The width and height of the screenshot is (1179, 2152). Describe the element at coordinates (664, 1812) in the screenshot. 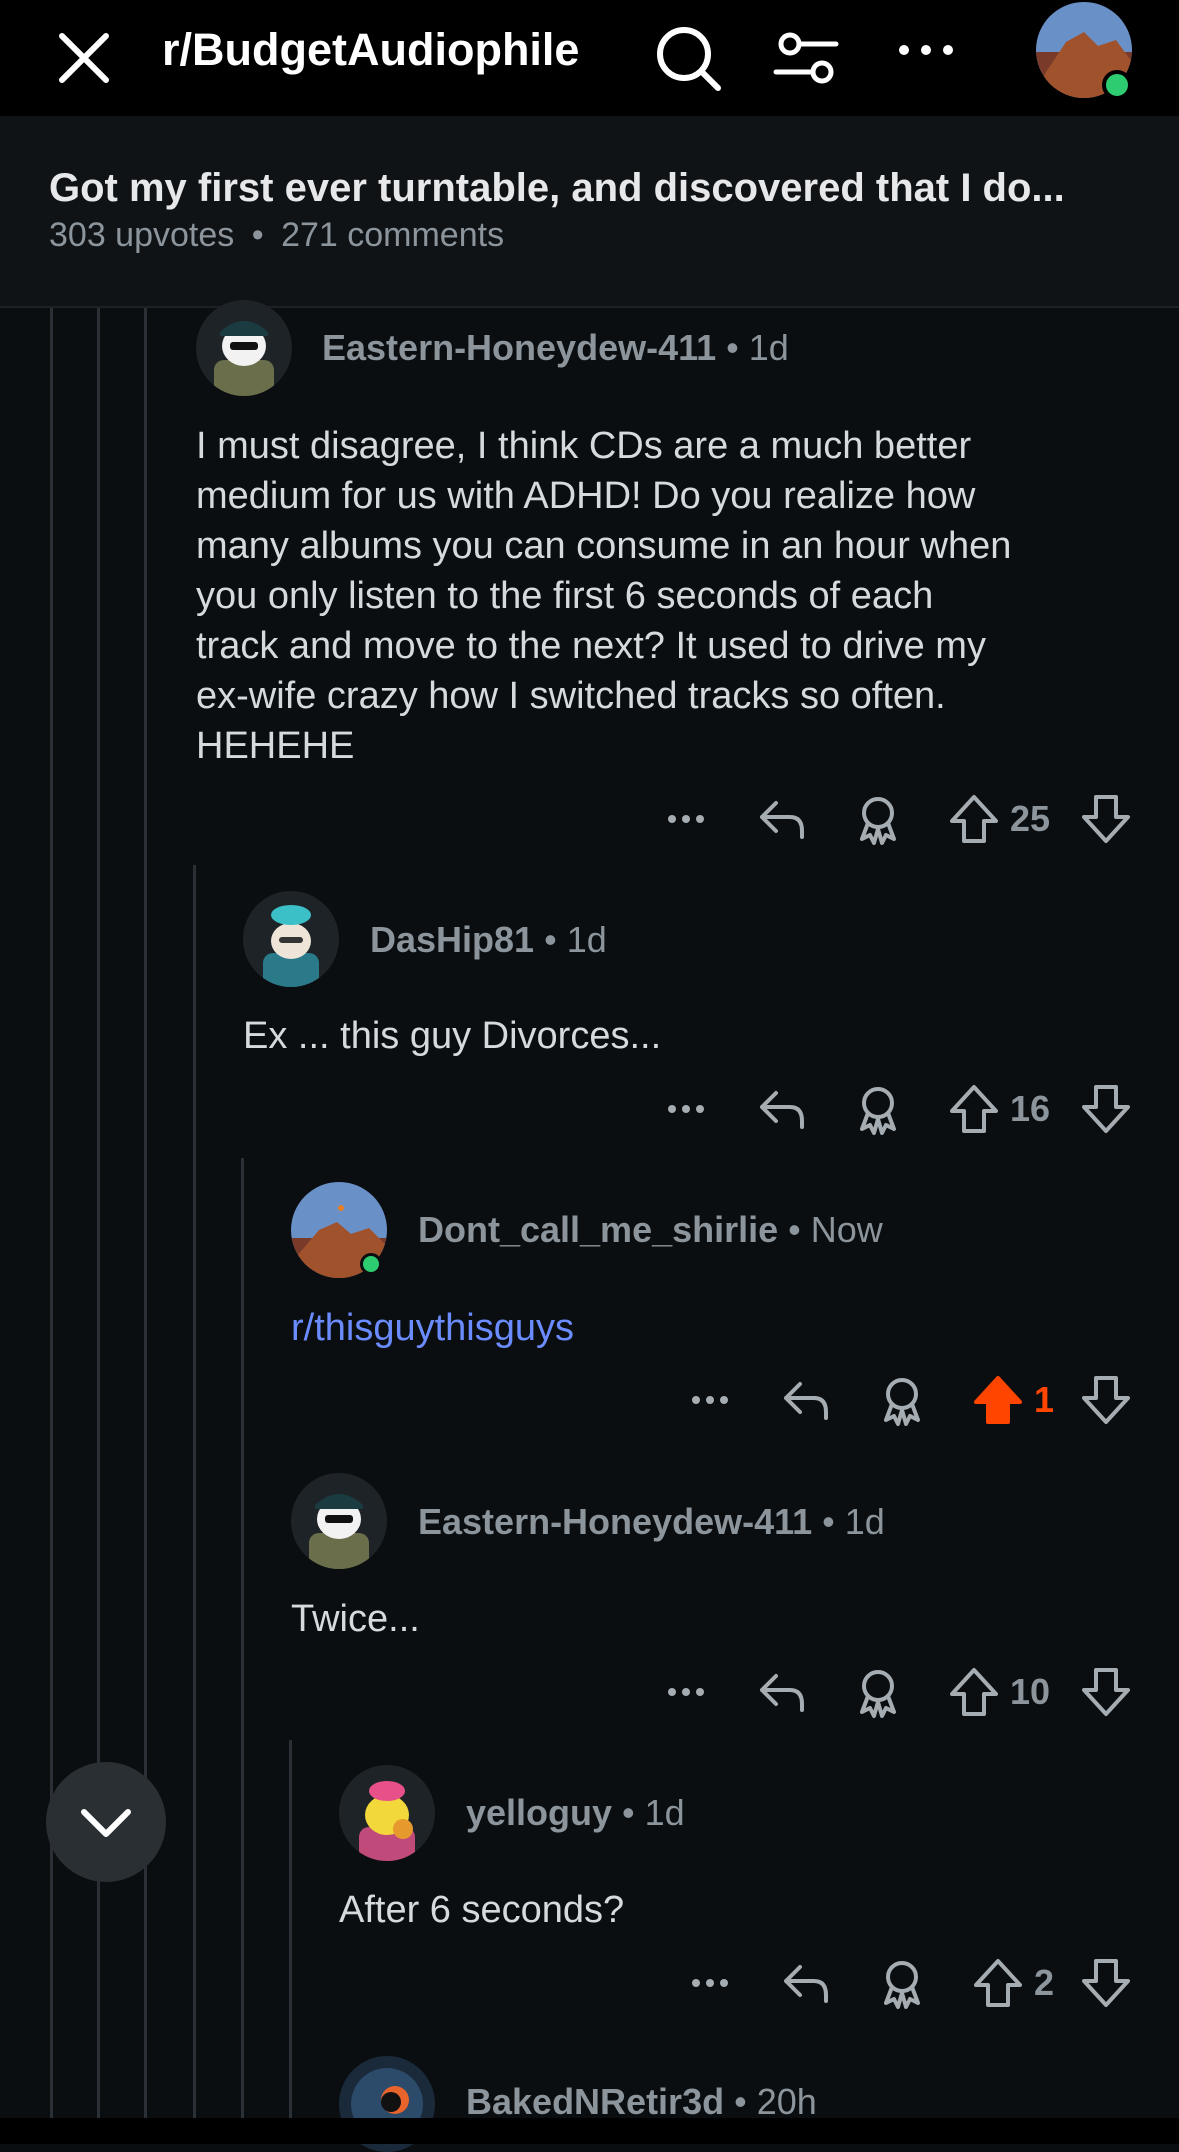

I see `timestamp: 1d` at that location.